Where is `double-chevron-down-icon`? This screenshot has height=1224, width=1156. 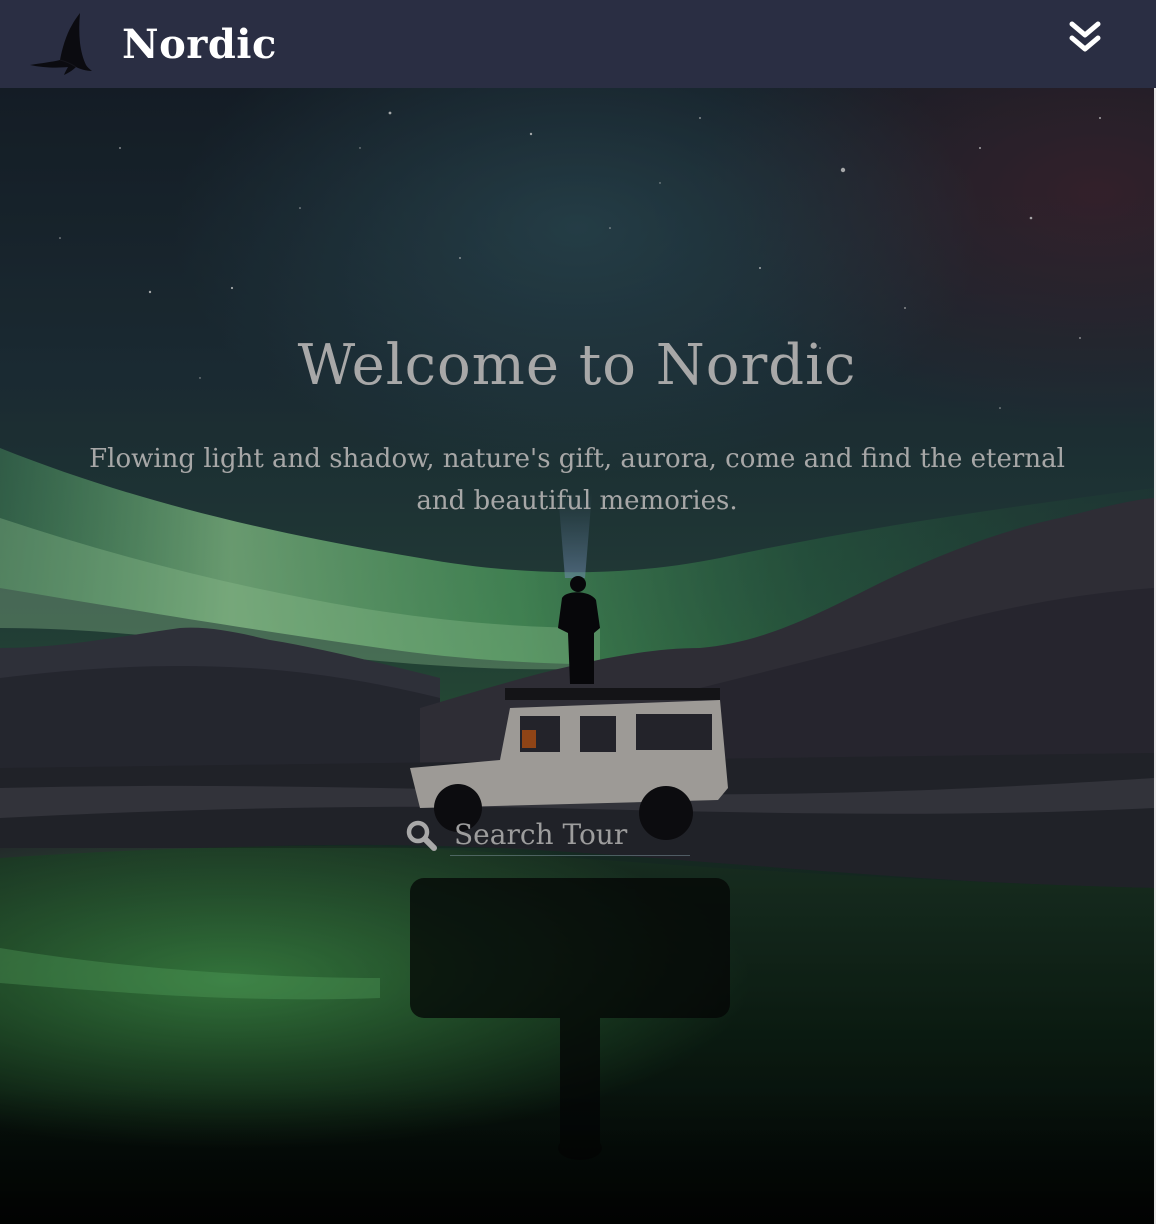 double-chevron-down-icon is located at coordinates (1085, 40).